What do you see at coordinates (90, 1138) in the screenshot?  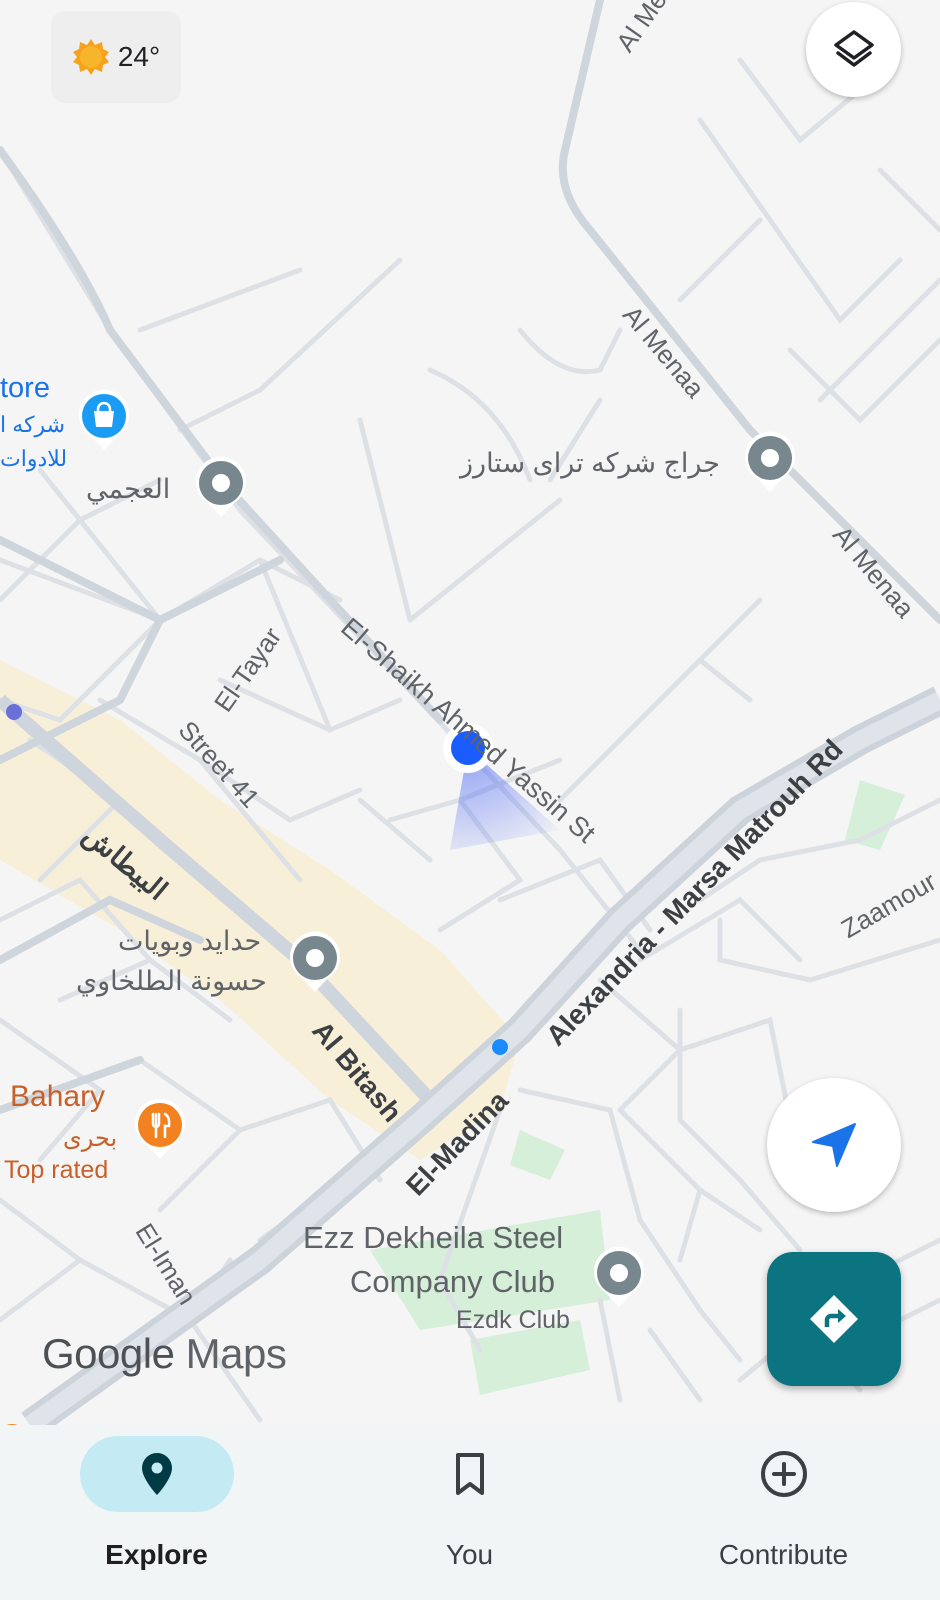 I see `place-label-bahary-ar: بحرى` at bounding box center [90, 1138].